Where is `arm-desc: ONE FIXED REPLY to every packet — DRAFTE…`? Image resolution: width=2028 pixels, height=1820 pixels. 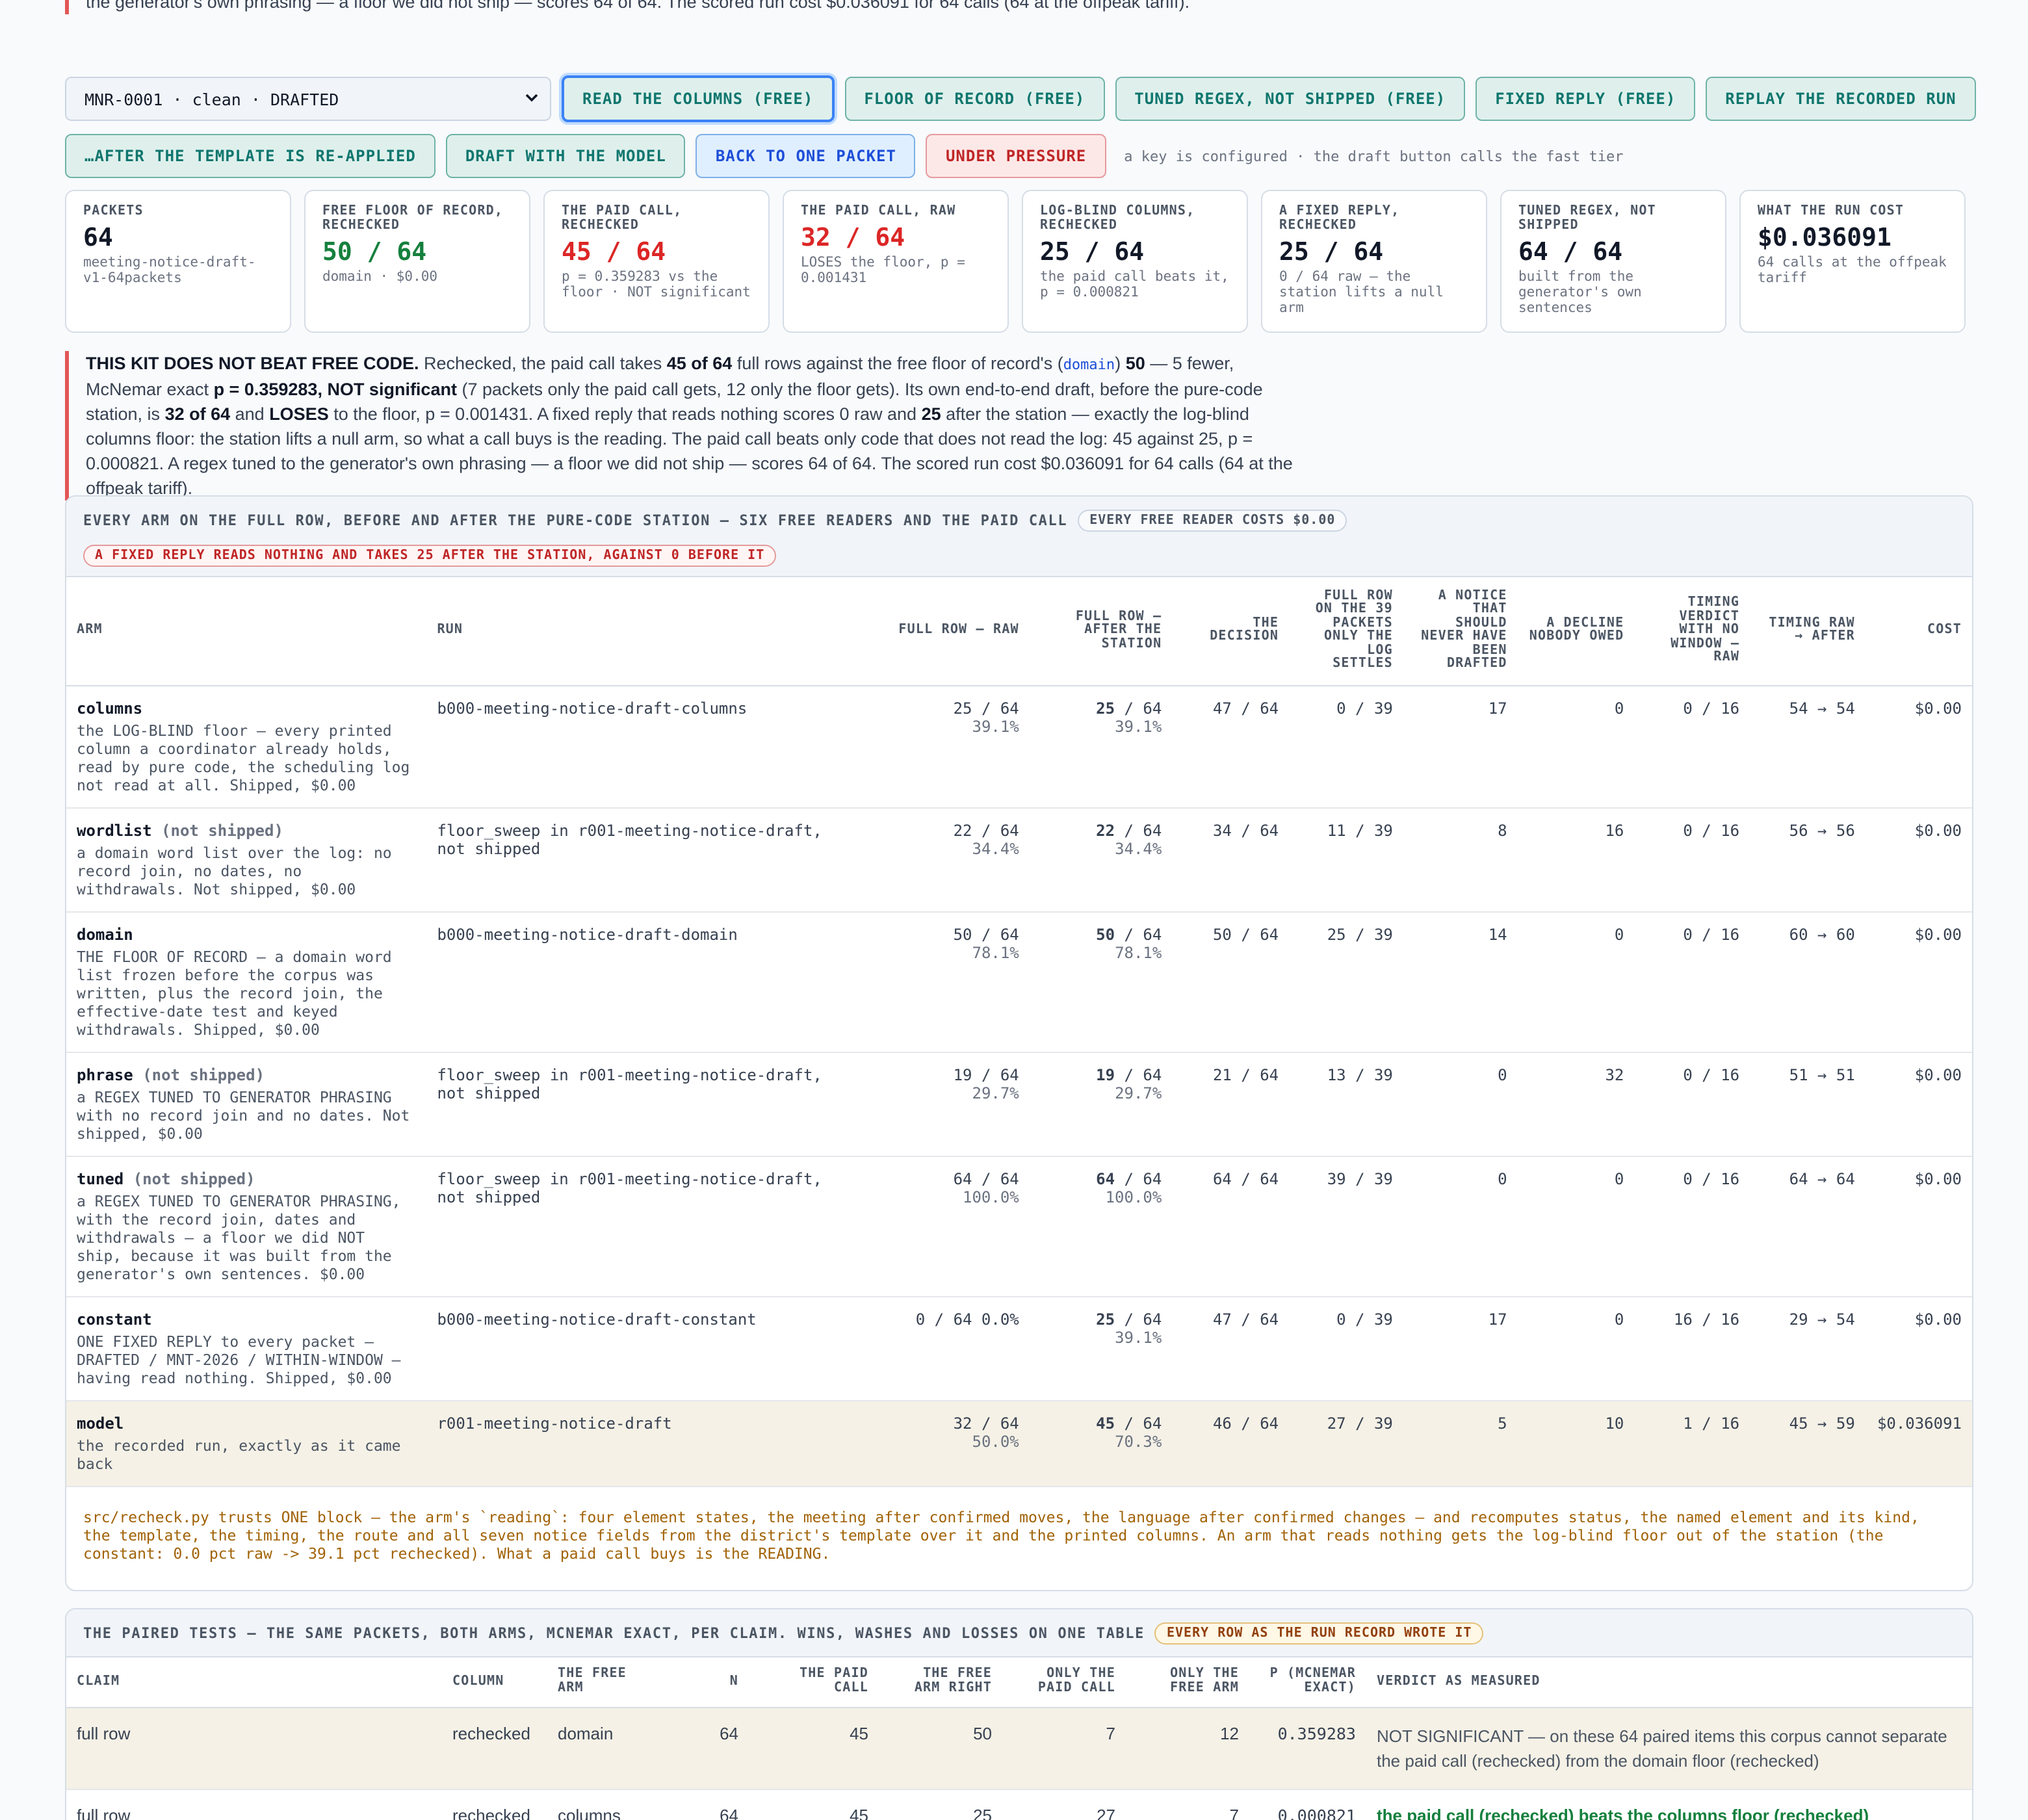 arm-desc: ONE FIXED REPLY to every packet — DRAFTE… is located at coordinates (239, 1359).